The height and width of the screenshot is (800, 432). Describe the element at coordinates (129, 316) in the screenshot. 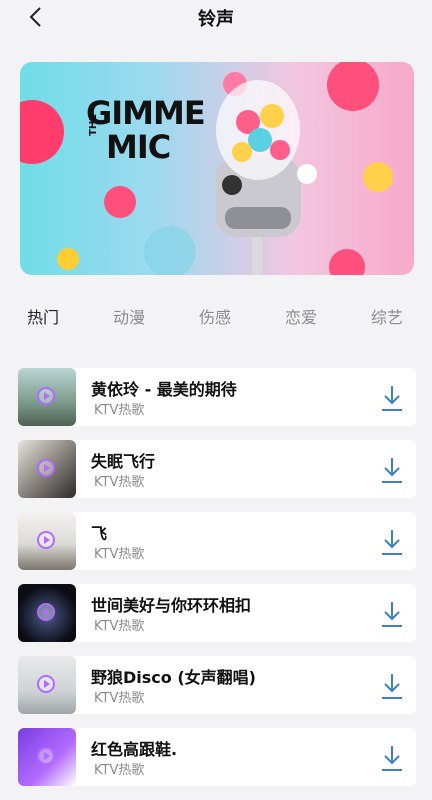

I see `tab-anime: 动漫` at that location.